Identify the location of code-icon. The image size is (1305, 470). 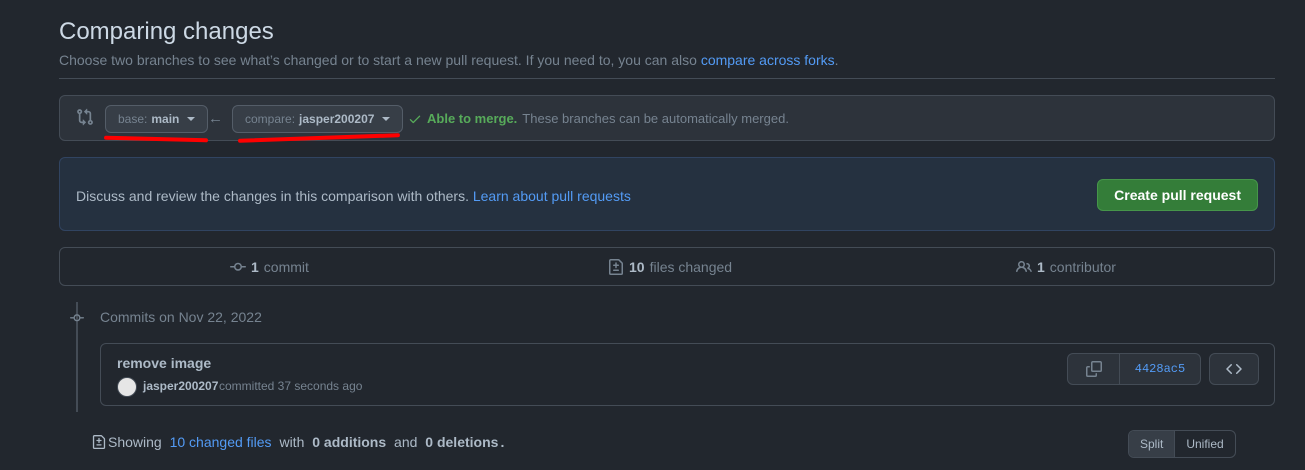
(1234, 369).